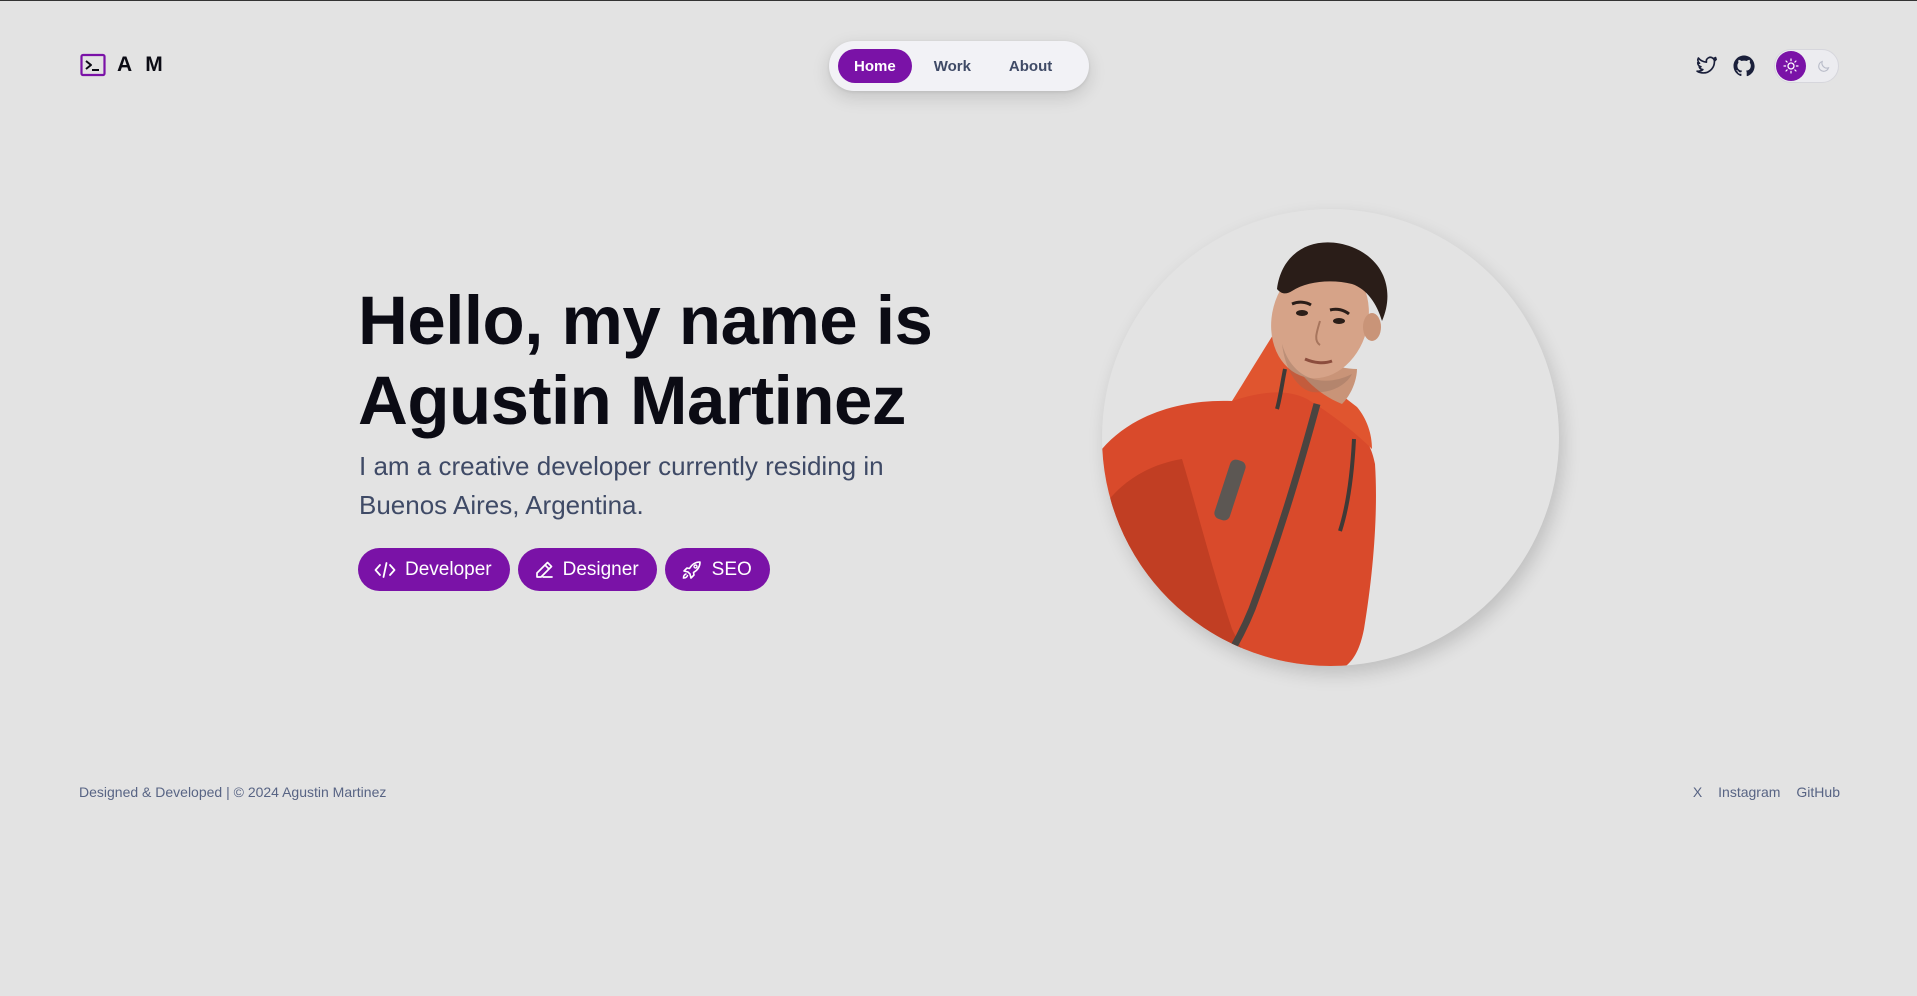 This screenshot has width=1917, height=996. Describe the element at coordinates (600, 569) in the screenshot. I see `tag-designer-label: Designer` at that location.